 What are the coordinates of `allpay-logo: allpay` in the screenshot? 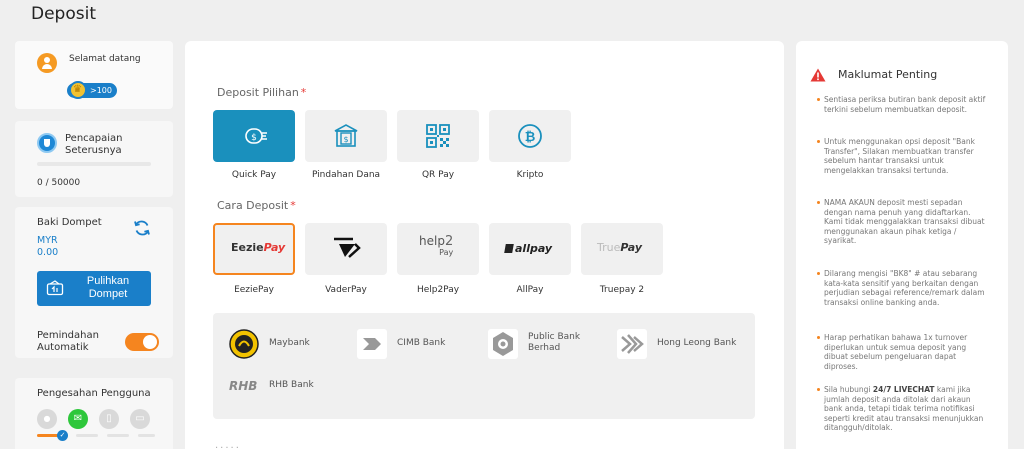 It's located at (528, 248).